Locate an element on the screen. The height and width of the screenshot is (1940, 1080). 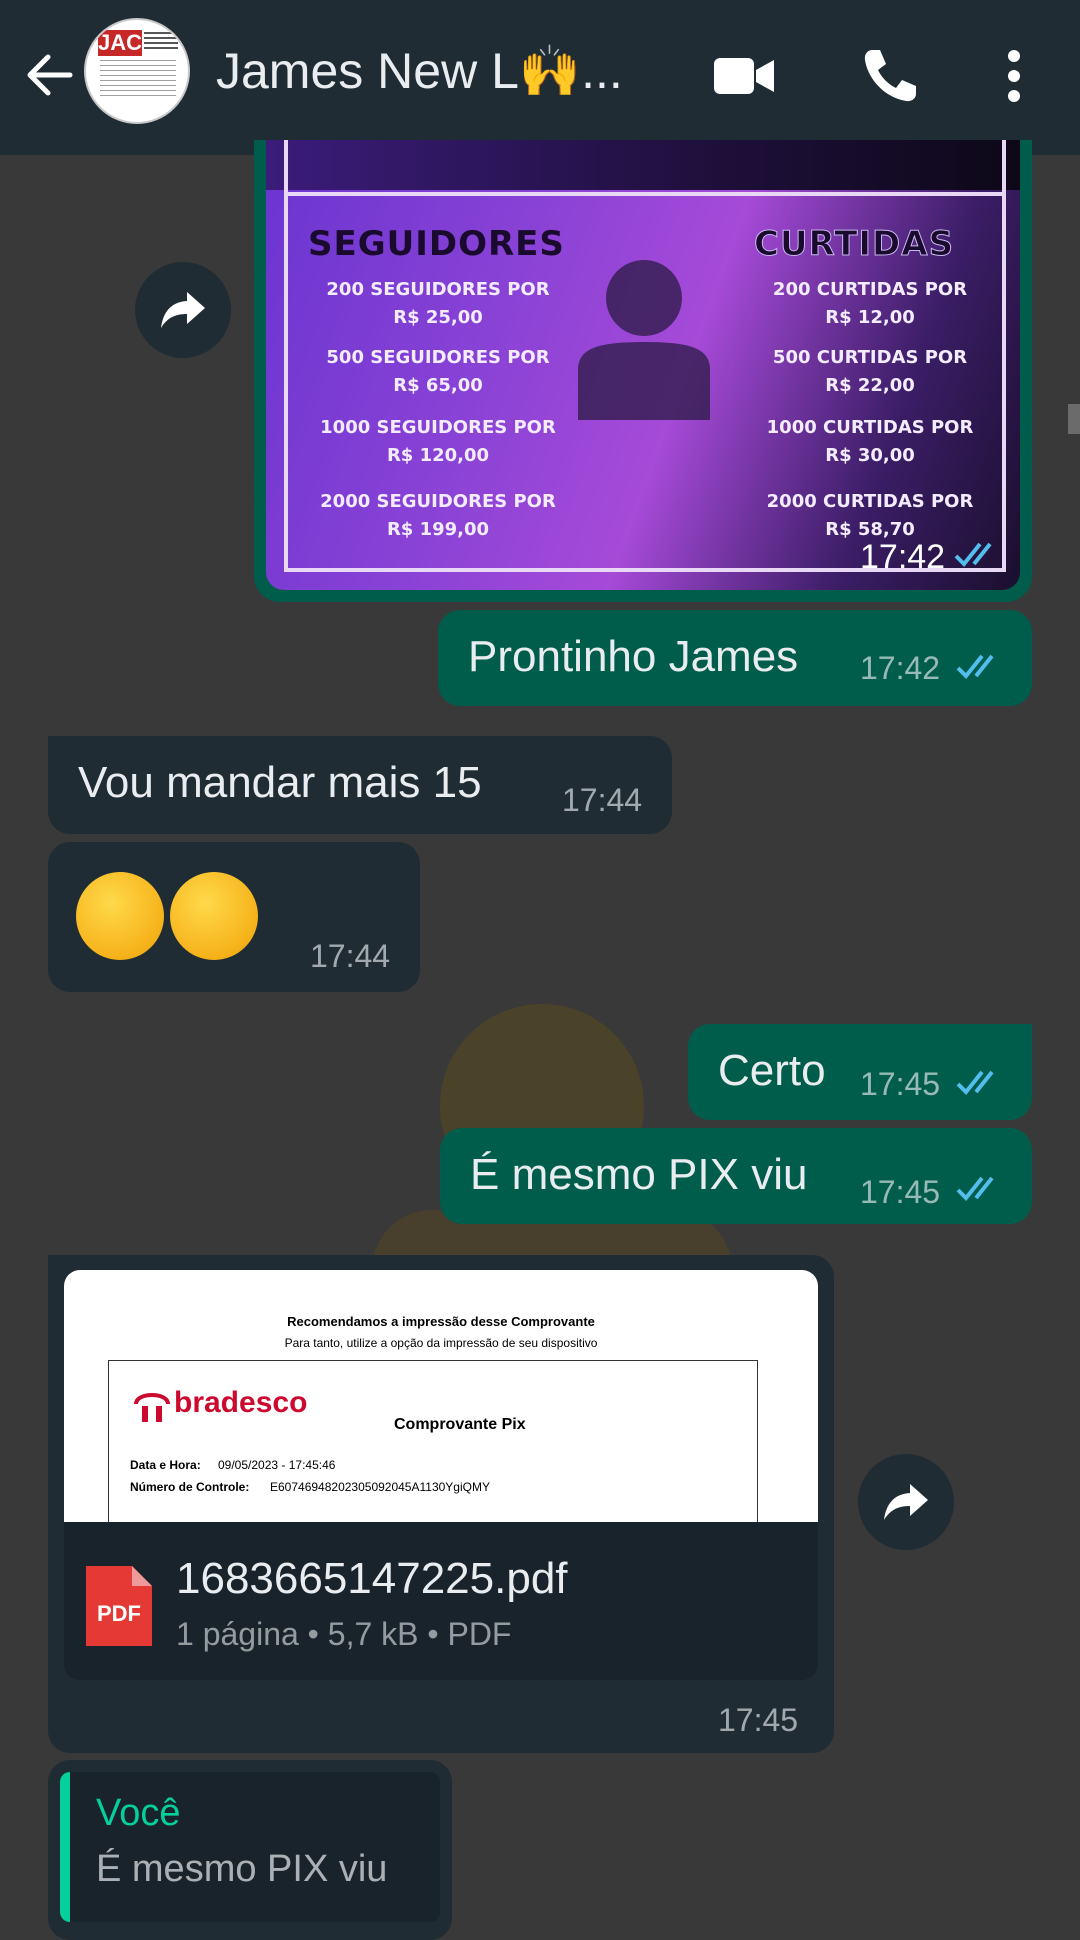
promo-topbar is located at coordinates (643, 165).